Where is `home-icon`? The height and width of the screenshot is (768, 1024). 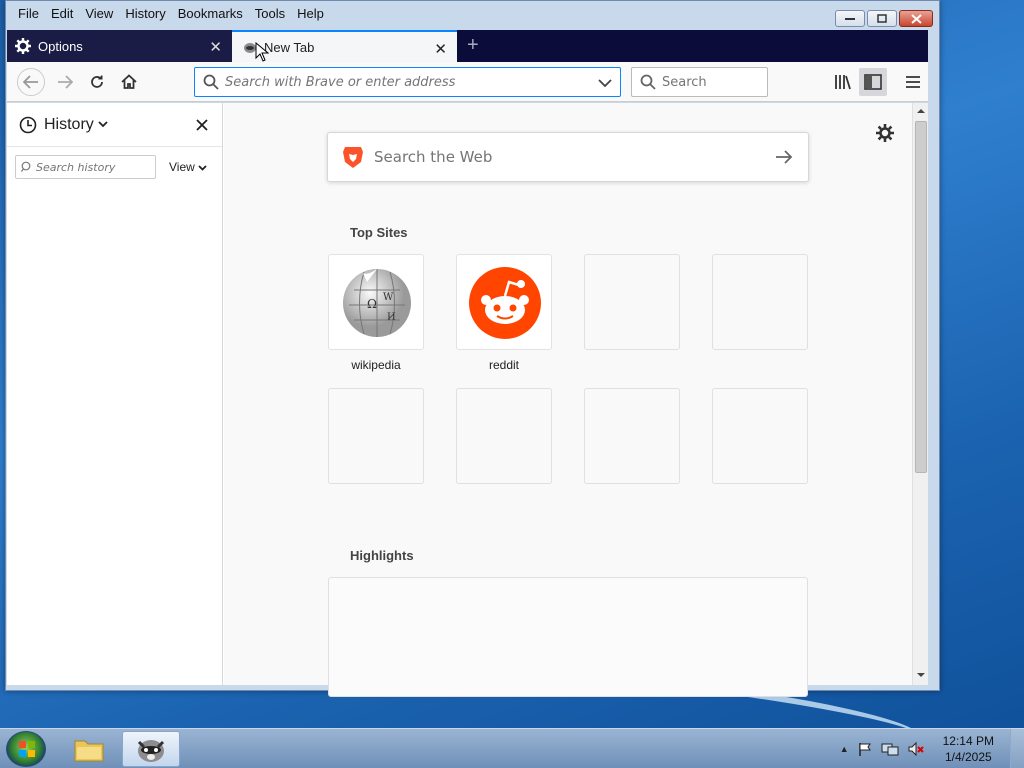 home-icon is located at coordinates (129, 81).